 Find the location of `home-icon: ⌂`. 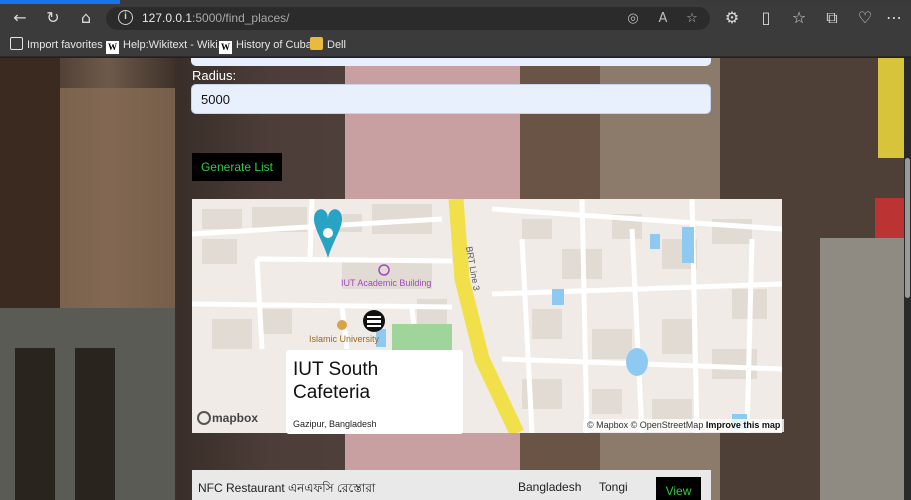

home-icon: ⌂ is located at coordinates (86, 18).